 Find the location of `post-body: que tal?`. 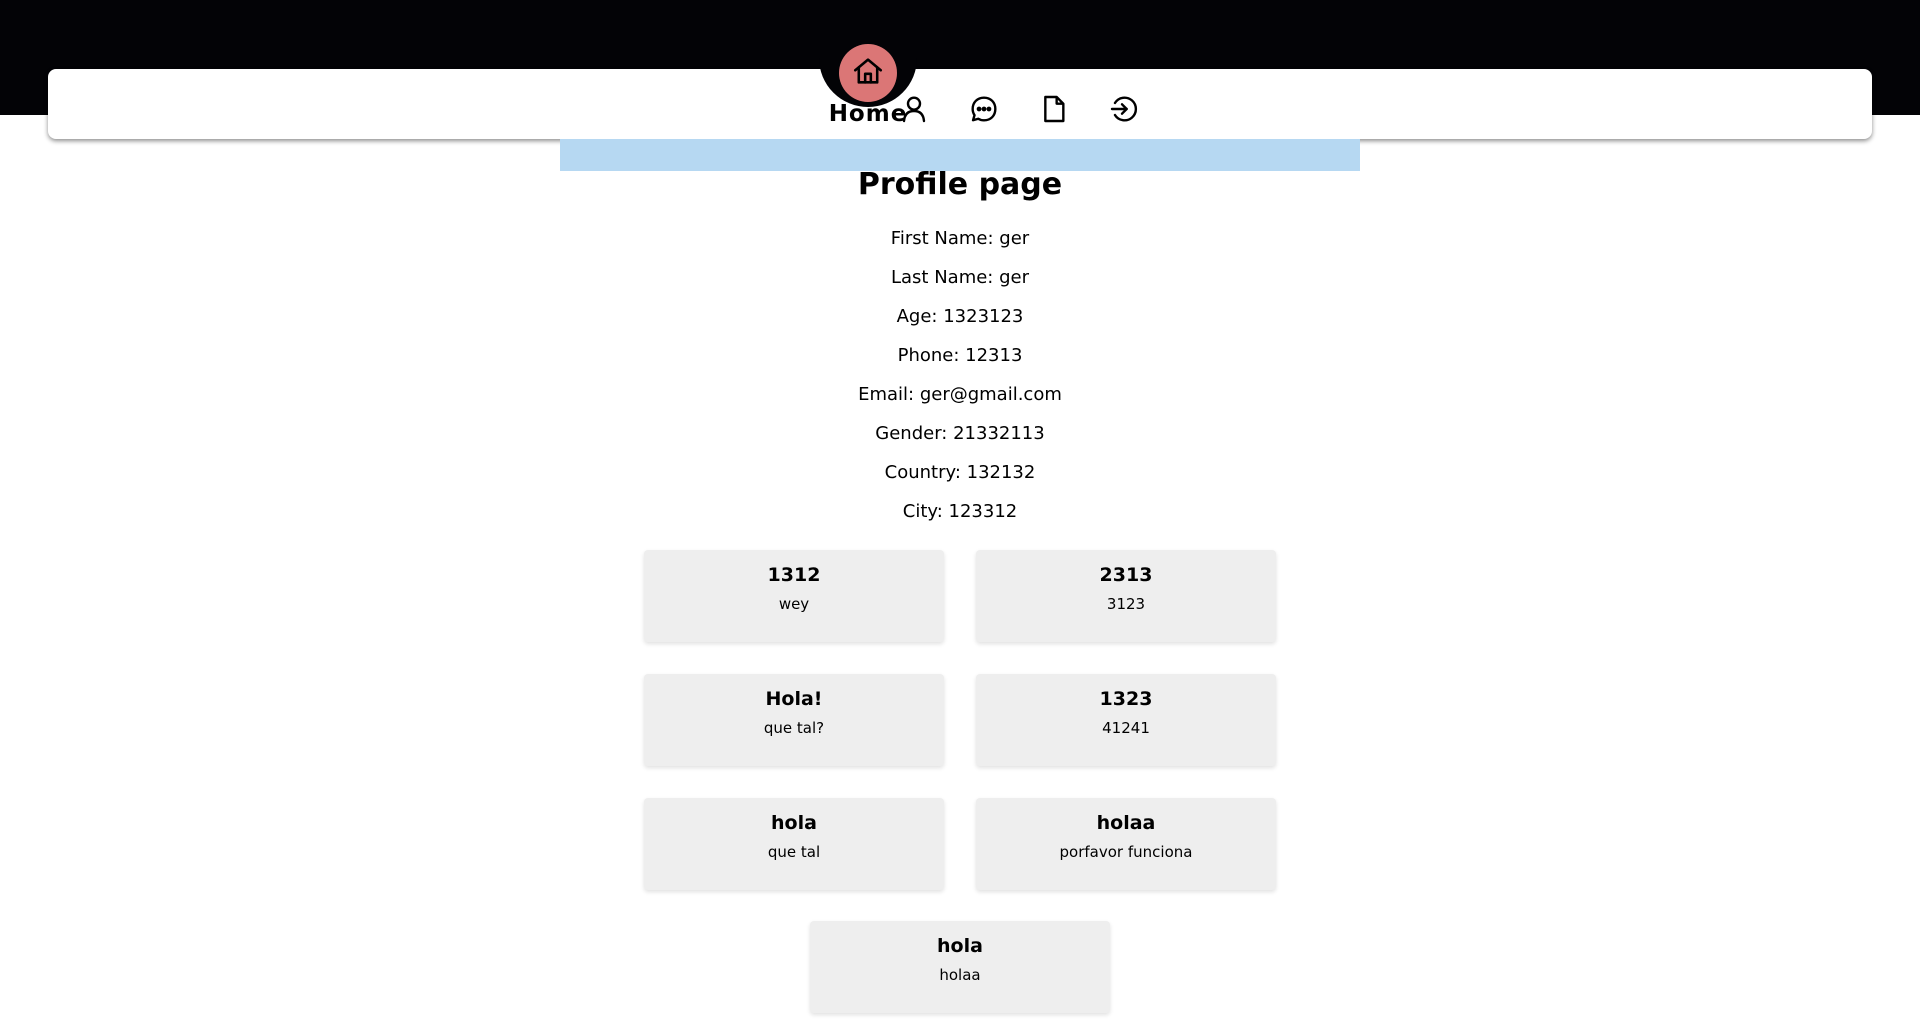

post-body: que tal? is located at coordinates (794, 728).